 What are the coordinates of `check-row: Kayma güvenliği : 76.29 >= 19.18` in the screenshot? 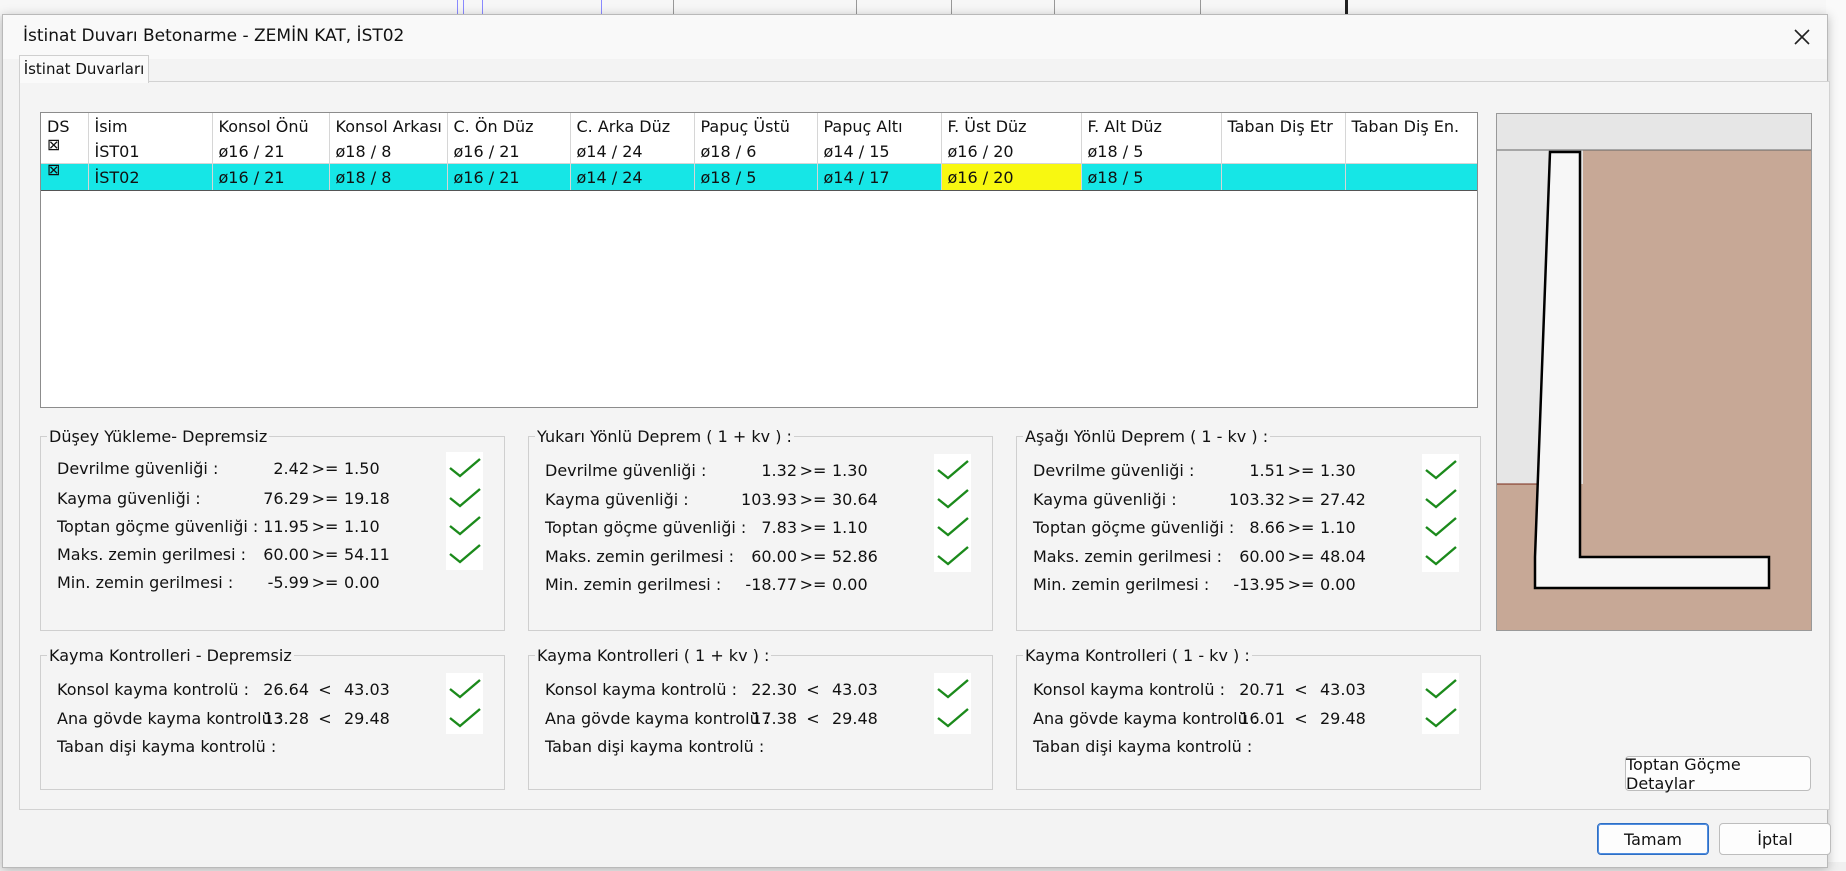 It's located at (272, 498).